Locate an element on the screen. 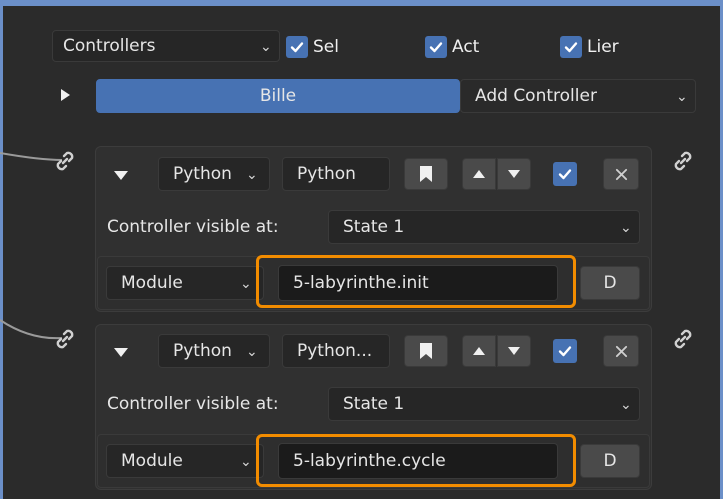 This screenshot has width=723, height=499. object-name-button: Bille is located at coordinates (278, 96).